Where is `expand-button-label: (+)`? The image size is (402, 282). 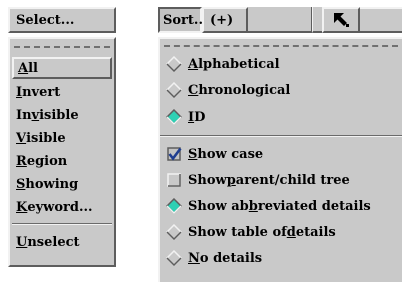 expand-button-label: (+) is located at coordinates (222, 20).